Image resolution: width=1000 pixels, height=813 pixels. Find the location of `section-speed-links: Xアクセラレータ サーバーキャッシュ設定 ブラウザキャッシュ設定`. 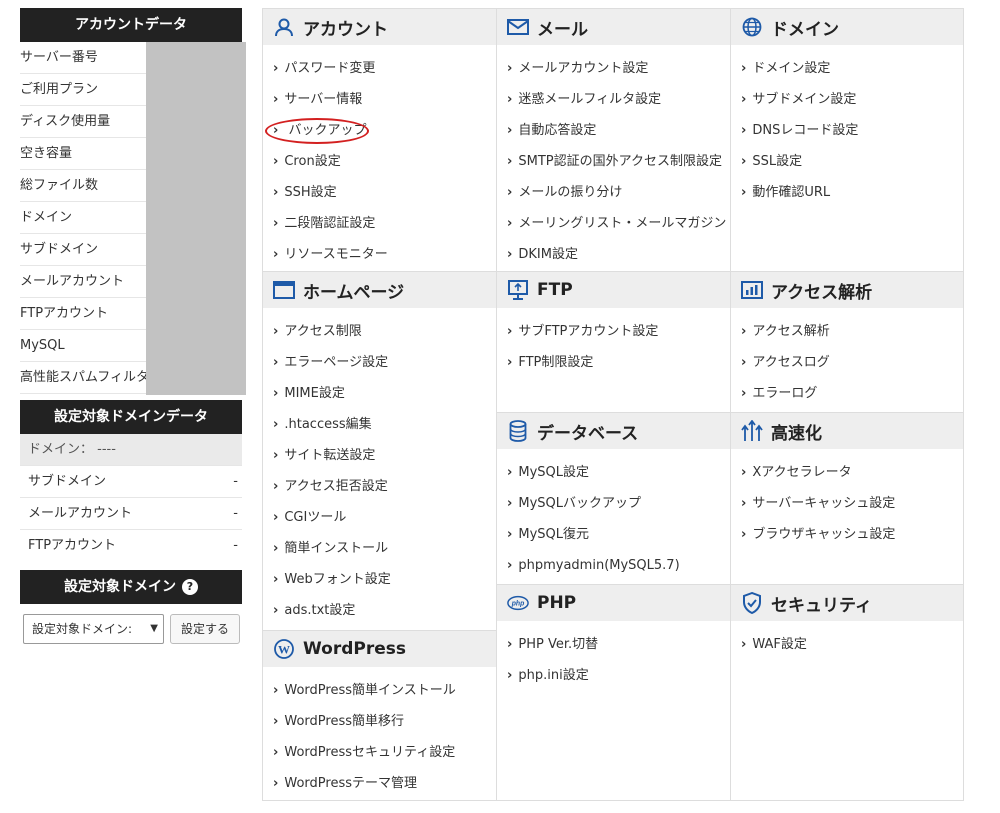

section-speed-links: Xアクセラレータ サーバーキャッシュ設定 ブラウザキャッシュ設定 is located at coordinates (847, 499).